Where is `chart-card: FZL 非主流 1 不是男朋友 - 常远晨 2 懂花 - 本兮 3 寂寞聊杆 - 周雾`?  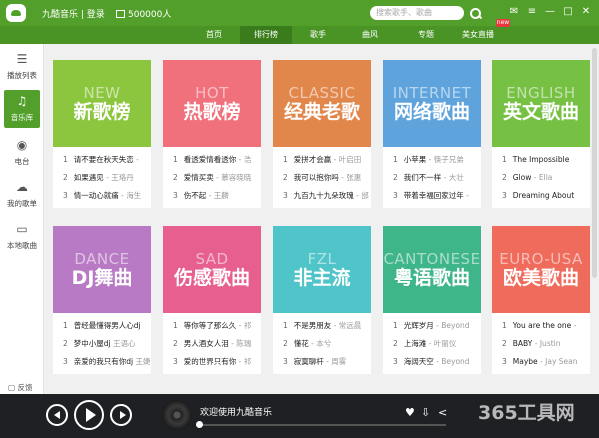 chart-card: FZL 非主流 1 不是男朋友 - 常远晨 2 懂花 - 本兮 3 寂寞聊杆 - 周雾 is located at coordinates (322, 300).